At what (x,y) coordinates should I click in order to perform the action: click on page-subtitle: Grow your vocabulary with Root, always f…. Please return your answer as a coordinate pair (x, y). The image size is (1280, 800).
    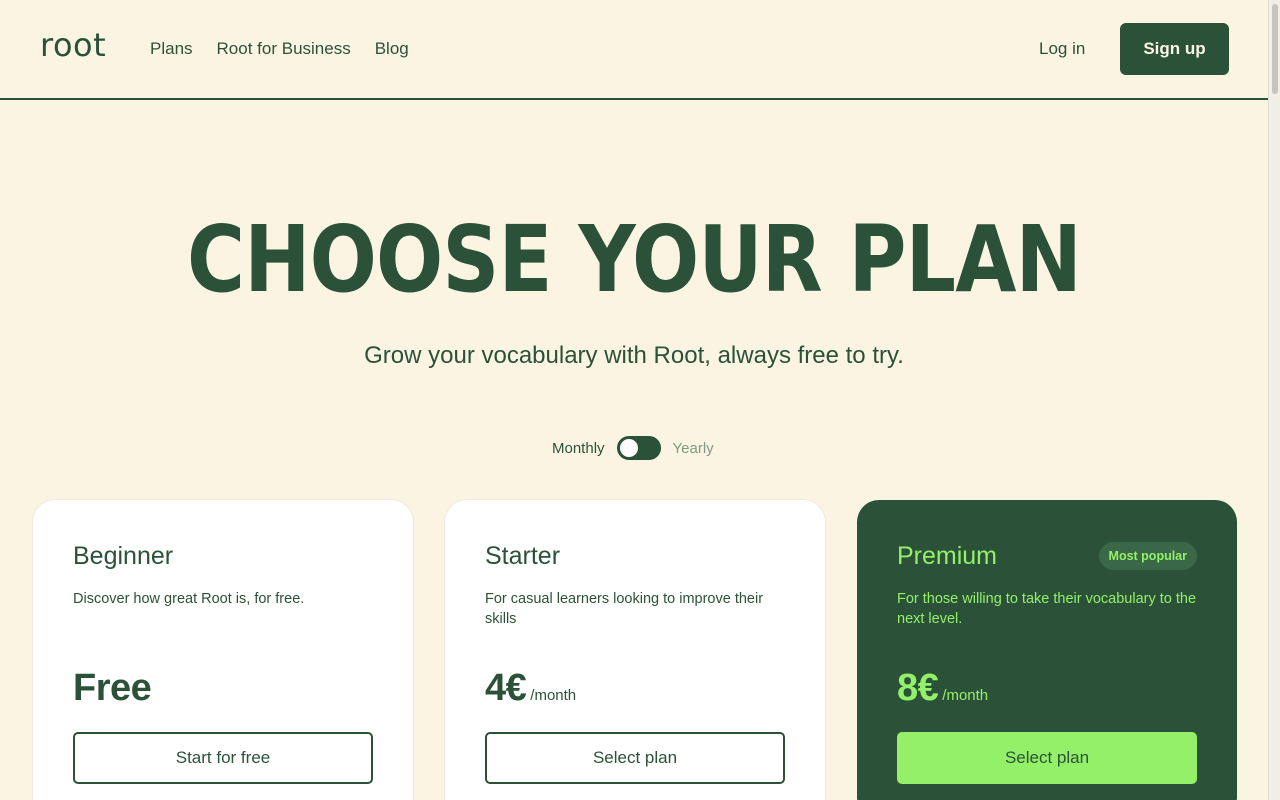
    Looking at the image, I should click on (634, 355).